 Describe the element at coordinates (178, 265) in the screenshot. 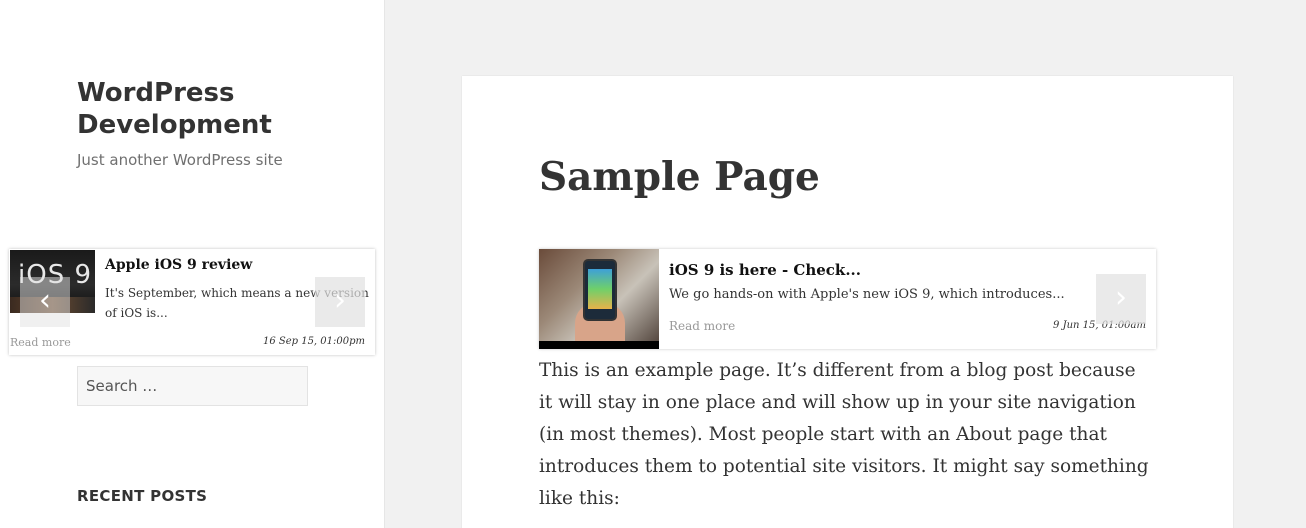

I see `post-title-link: Apple iOS 9 review` at that location.